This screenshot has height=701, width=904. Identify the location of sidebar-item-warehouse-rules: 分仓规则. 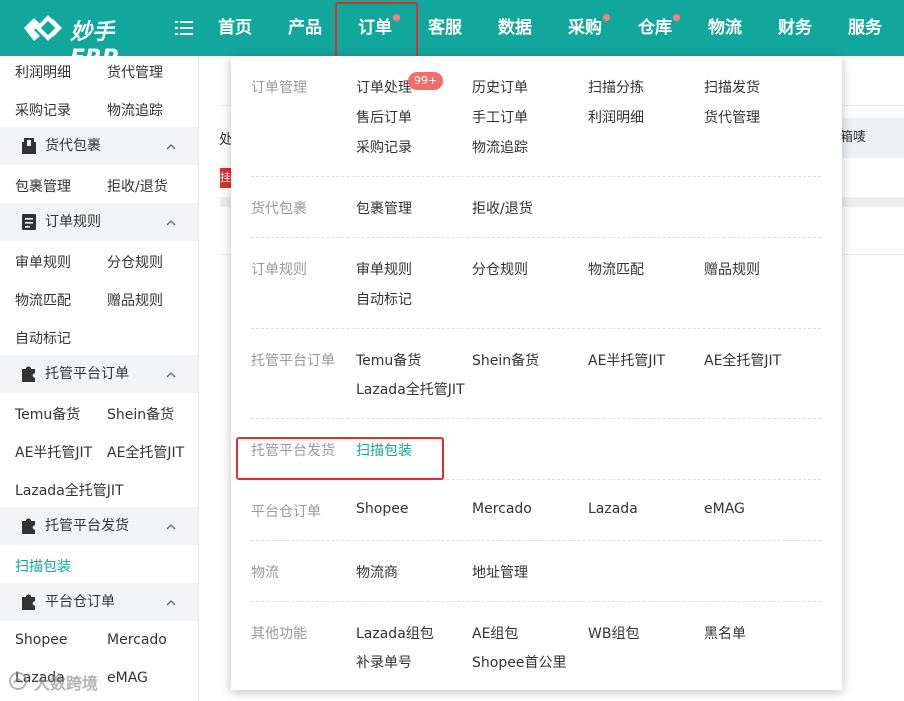
(135, 262).